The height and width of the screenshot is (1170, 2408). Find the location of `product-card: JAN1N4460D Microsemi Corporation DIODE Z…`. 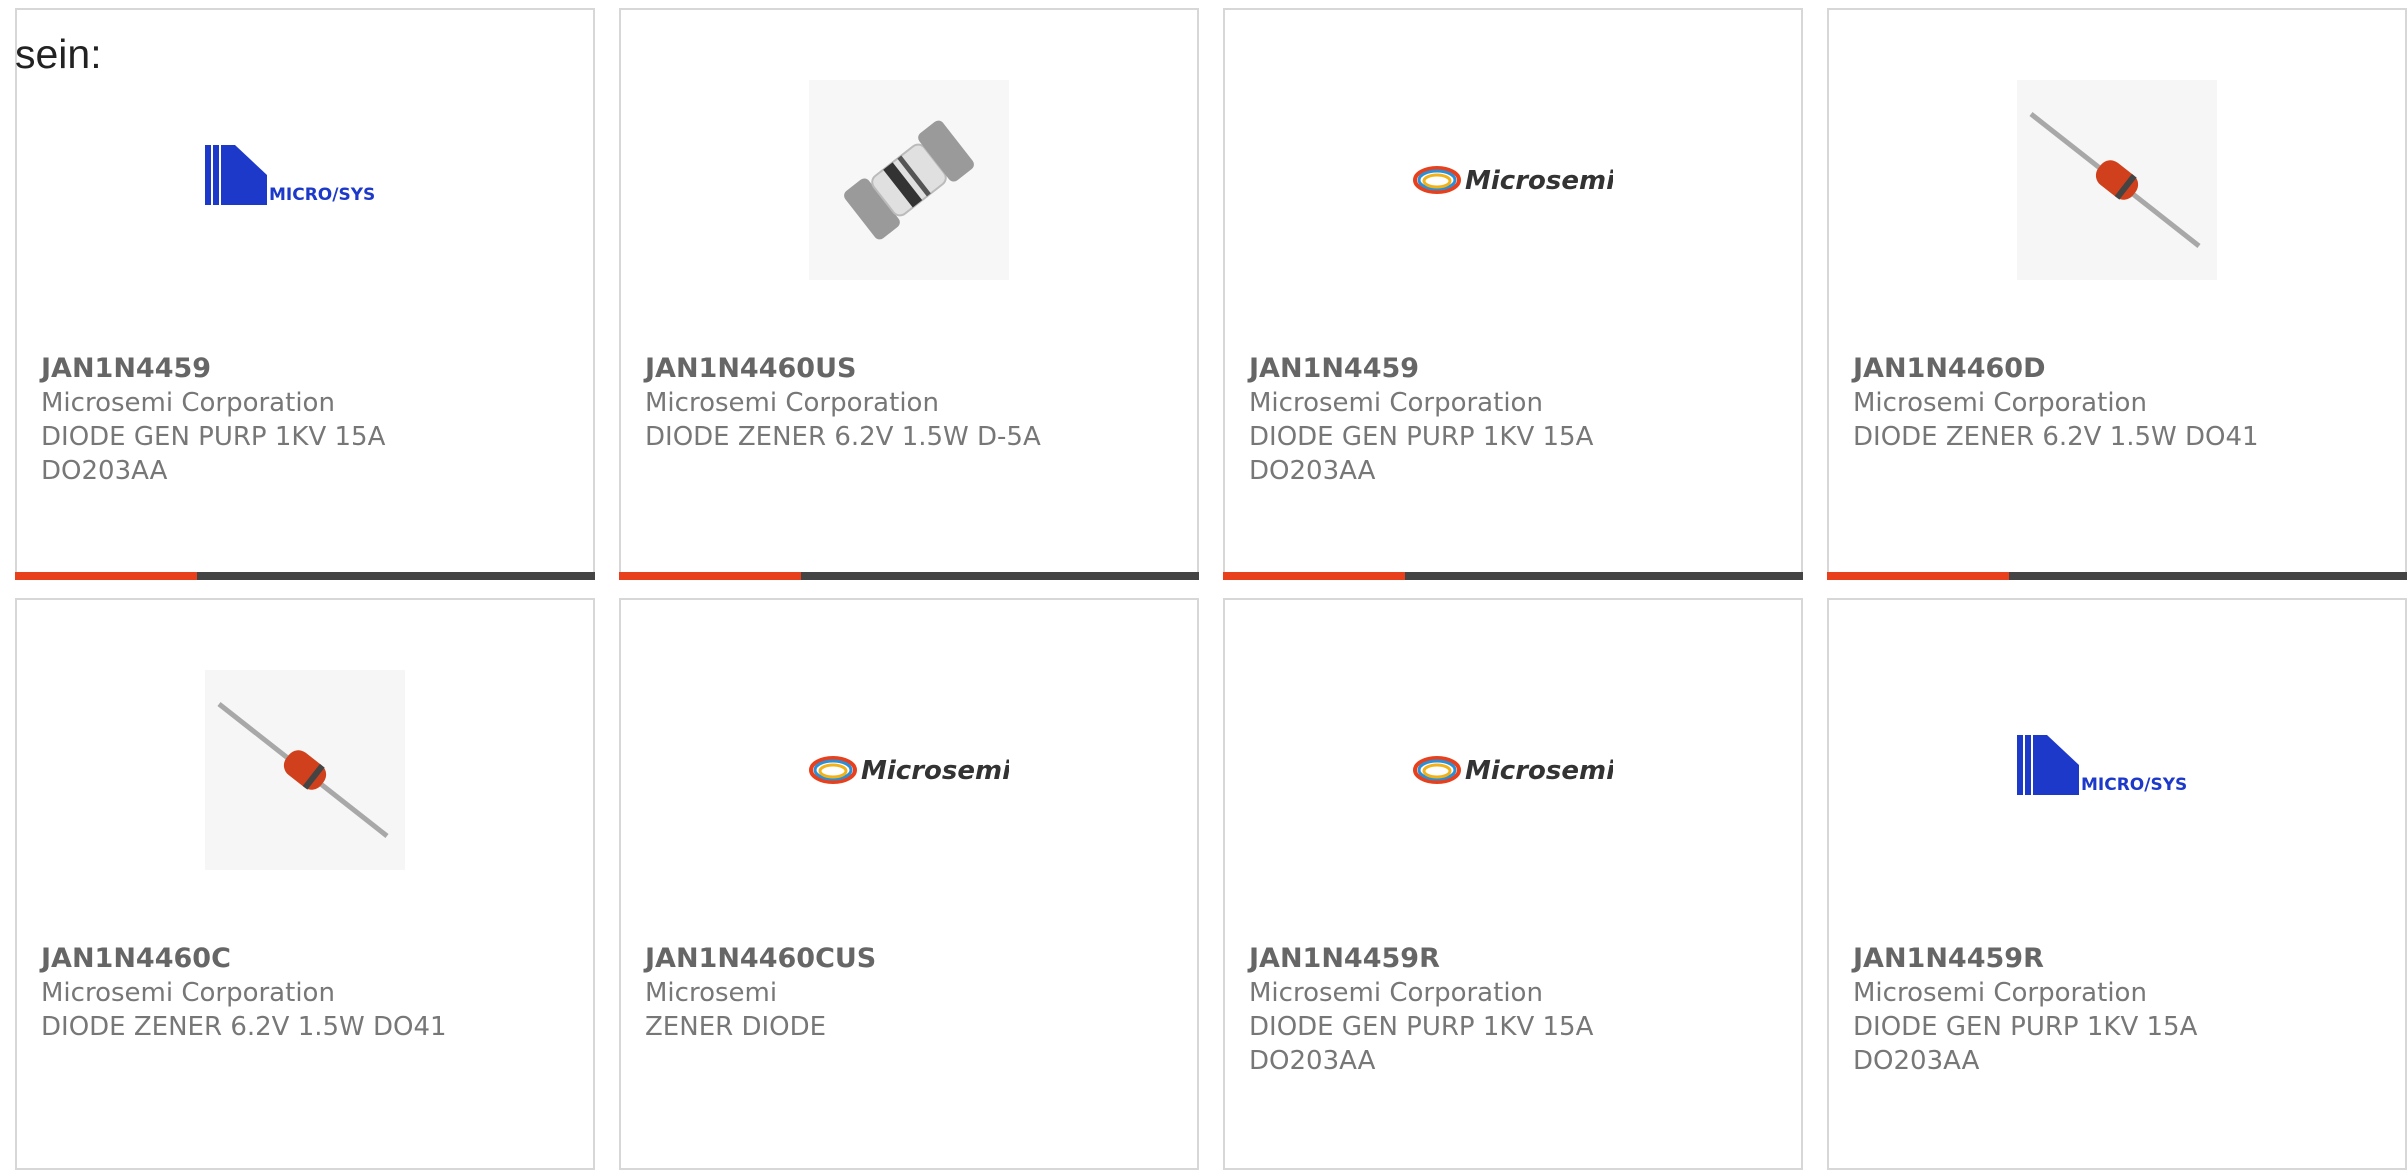

product-card: JAN1N4460D Microsemi Corporation DIODE Z… is located at coordinates (2117, 294).